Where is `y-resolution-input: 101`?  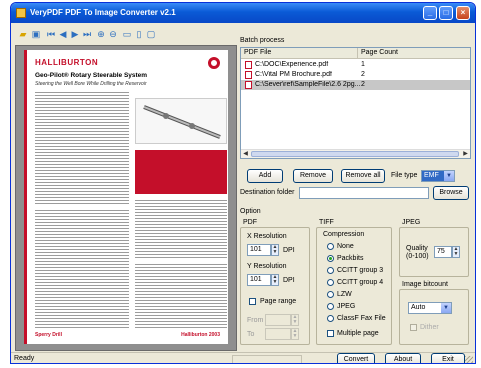
y-resolution-input: 101 is located at coordinates (259, 280).